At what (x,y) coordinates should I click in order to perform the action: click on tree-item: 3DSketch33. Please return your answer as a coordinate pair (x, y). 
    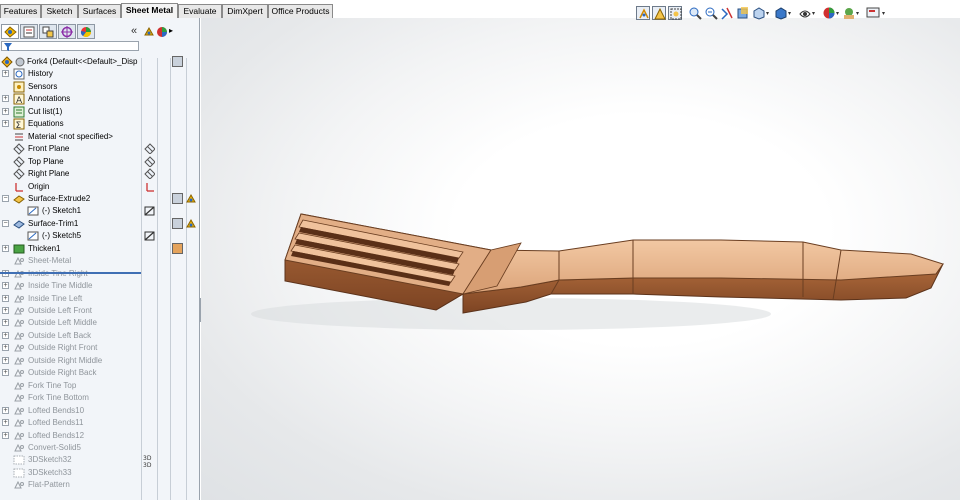
    Looking at the image, I should click on (99, 473).